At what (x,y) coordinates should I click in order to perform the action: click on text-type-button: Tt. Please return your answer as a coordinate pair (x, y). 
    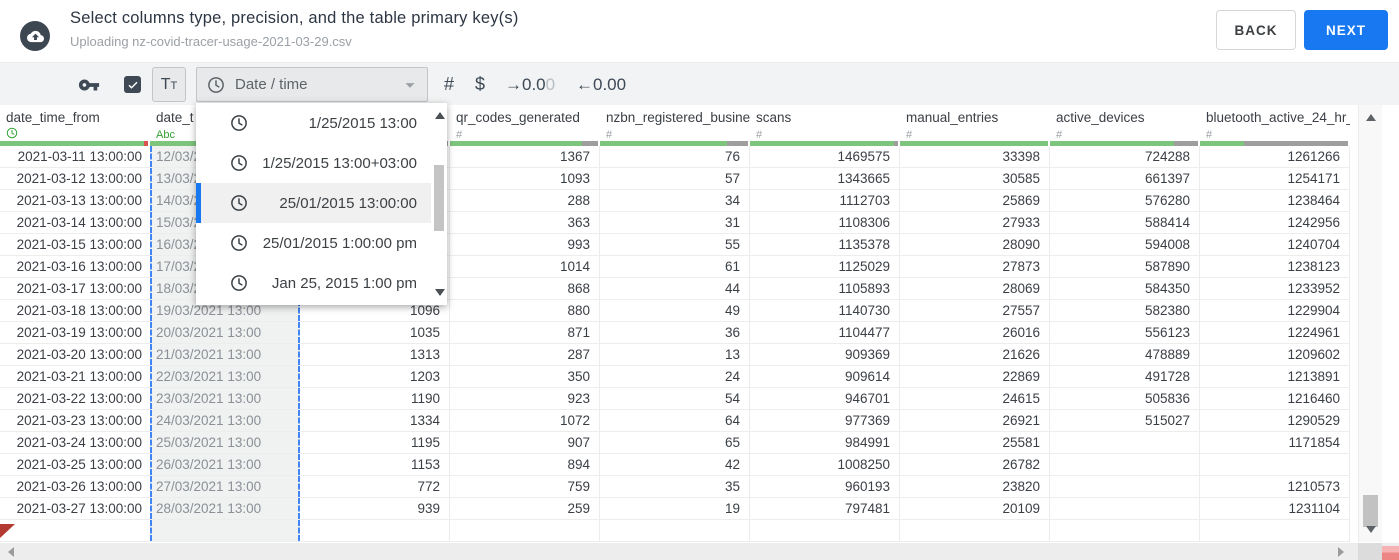
    Looking at the image, I should click on (169, 84).